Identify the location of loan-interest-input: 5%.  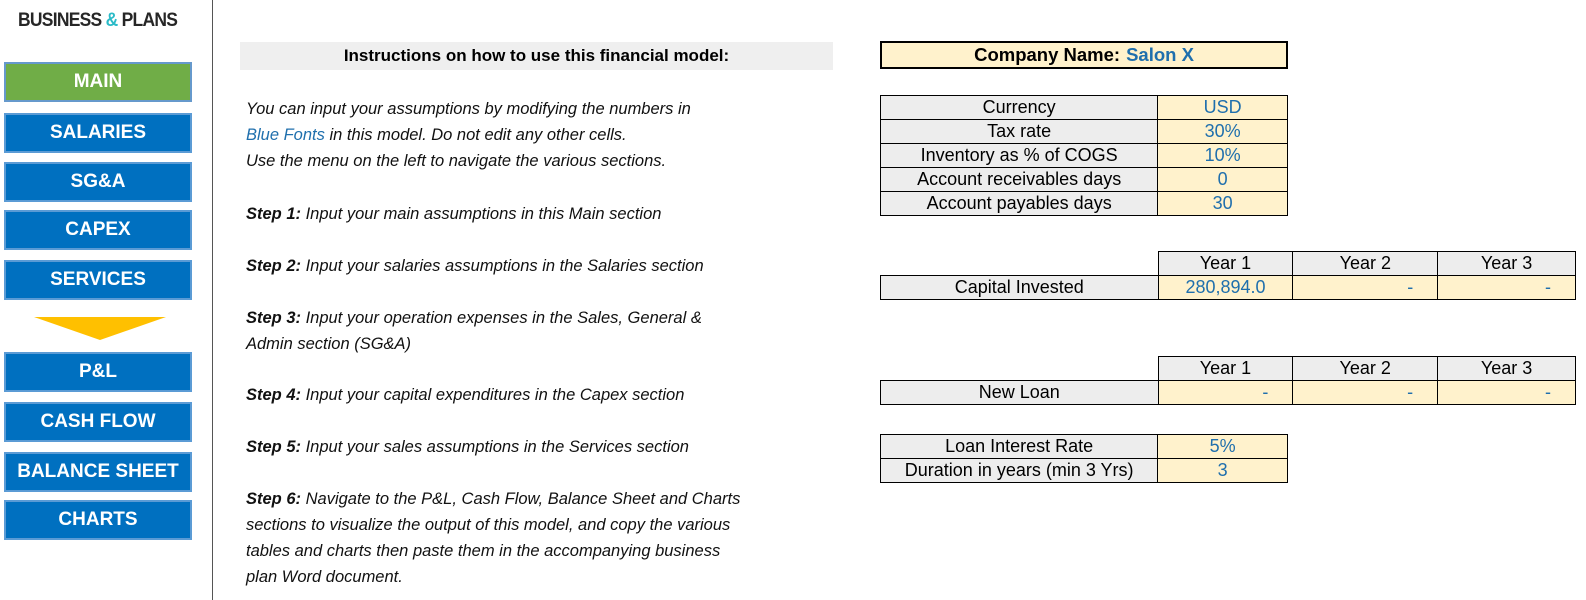
(1222, 446).